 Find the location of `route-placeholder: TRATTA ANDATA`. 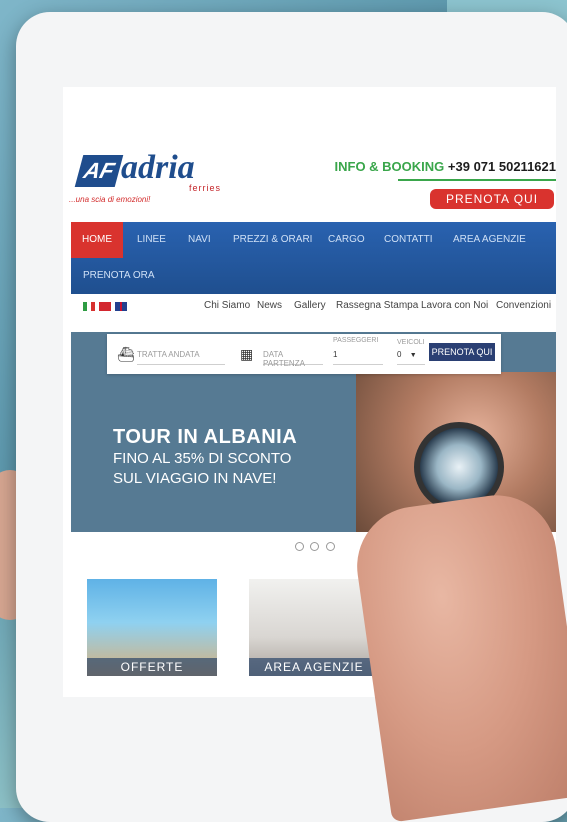

route-placeholder: TRATTA ANDATA is located at coordinates (168, 354).